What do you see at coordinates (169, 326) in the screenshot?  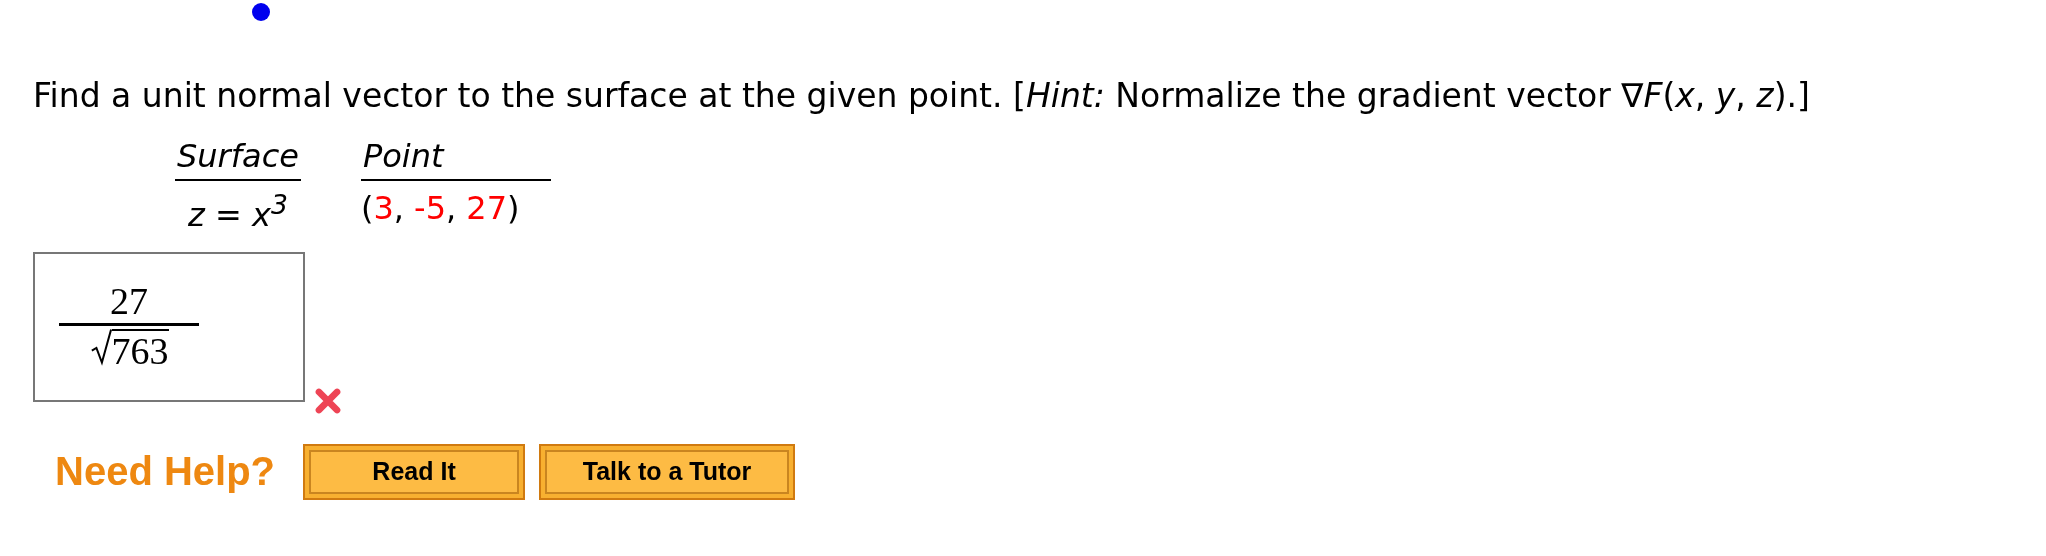 I see `answer-field: 27 763` at bounding box center [169, 326].